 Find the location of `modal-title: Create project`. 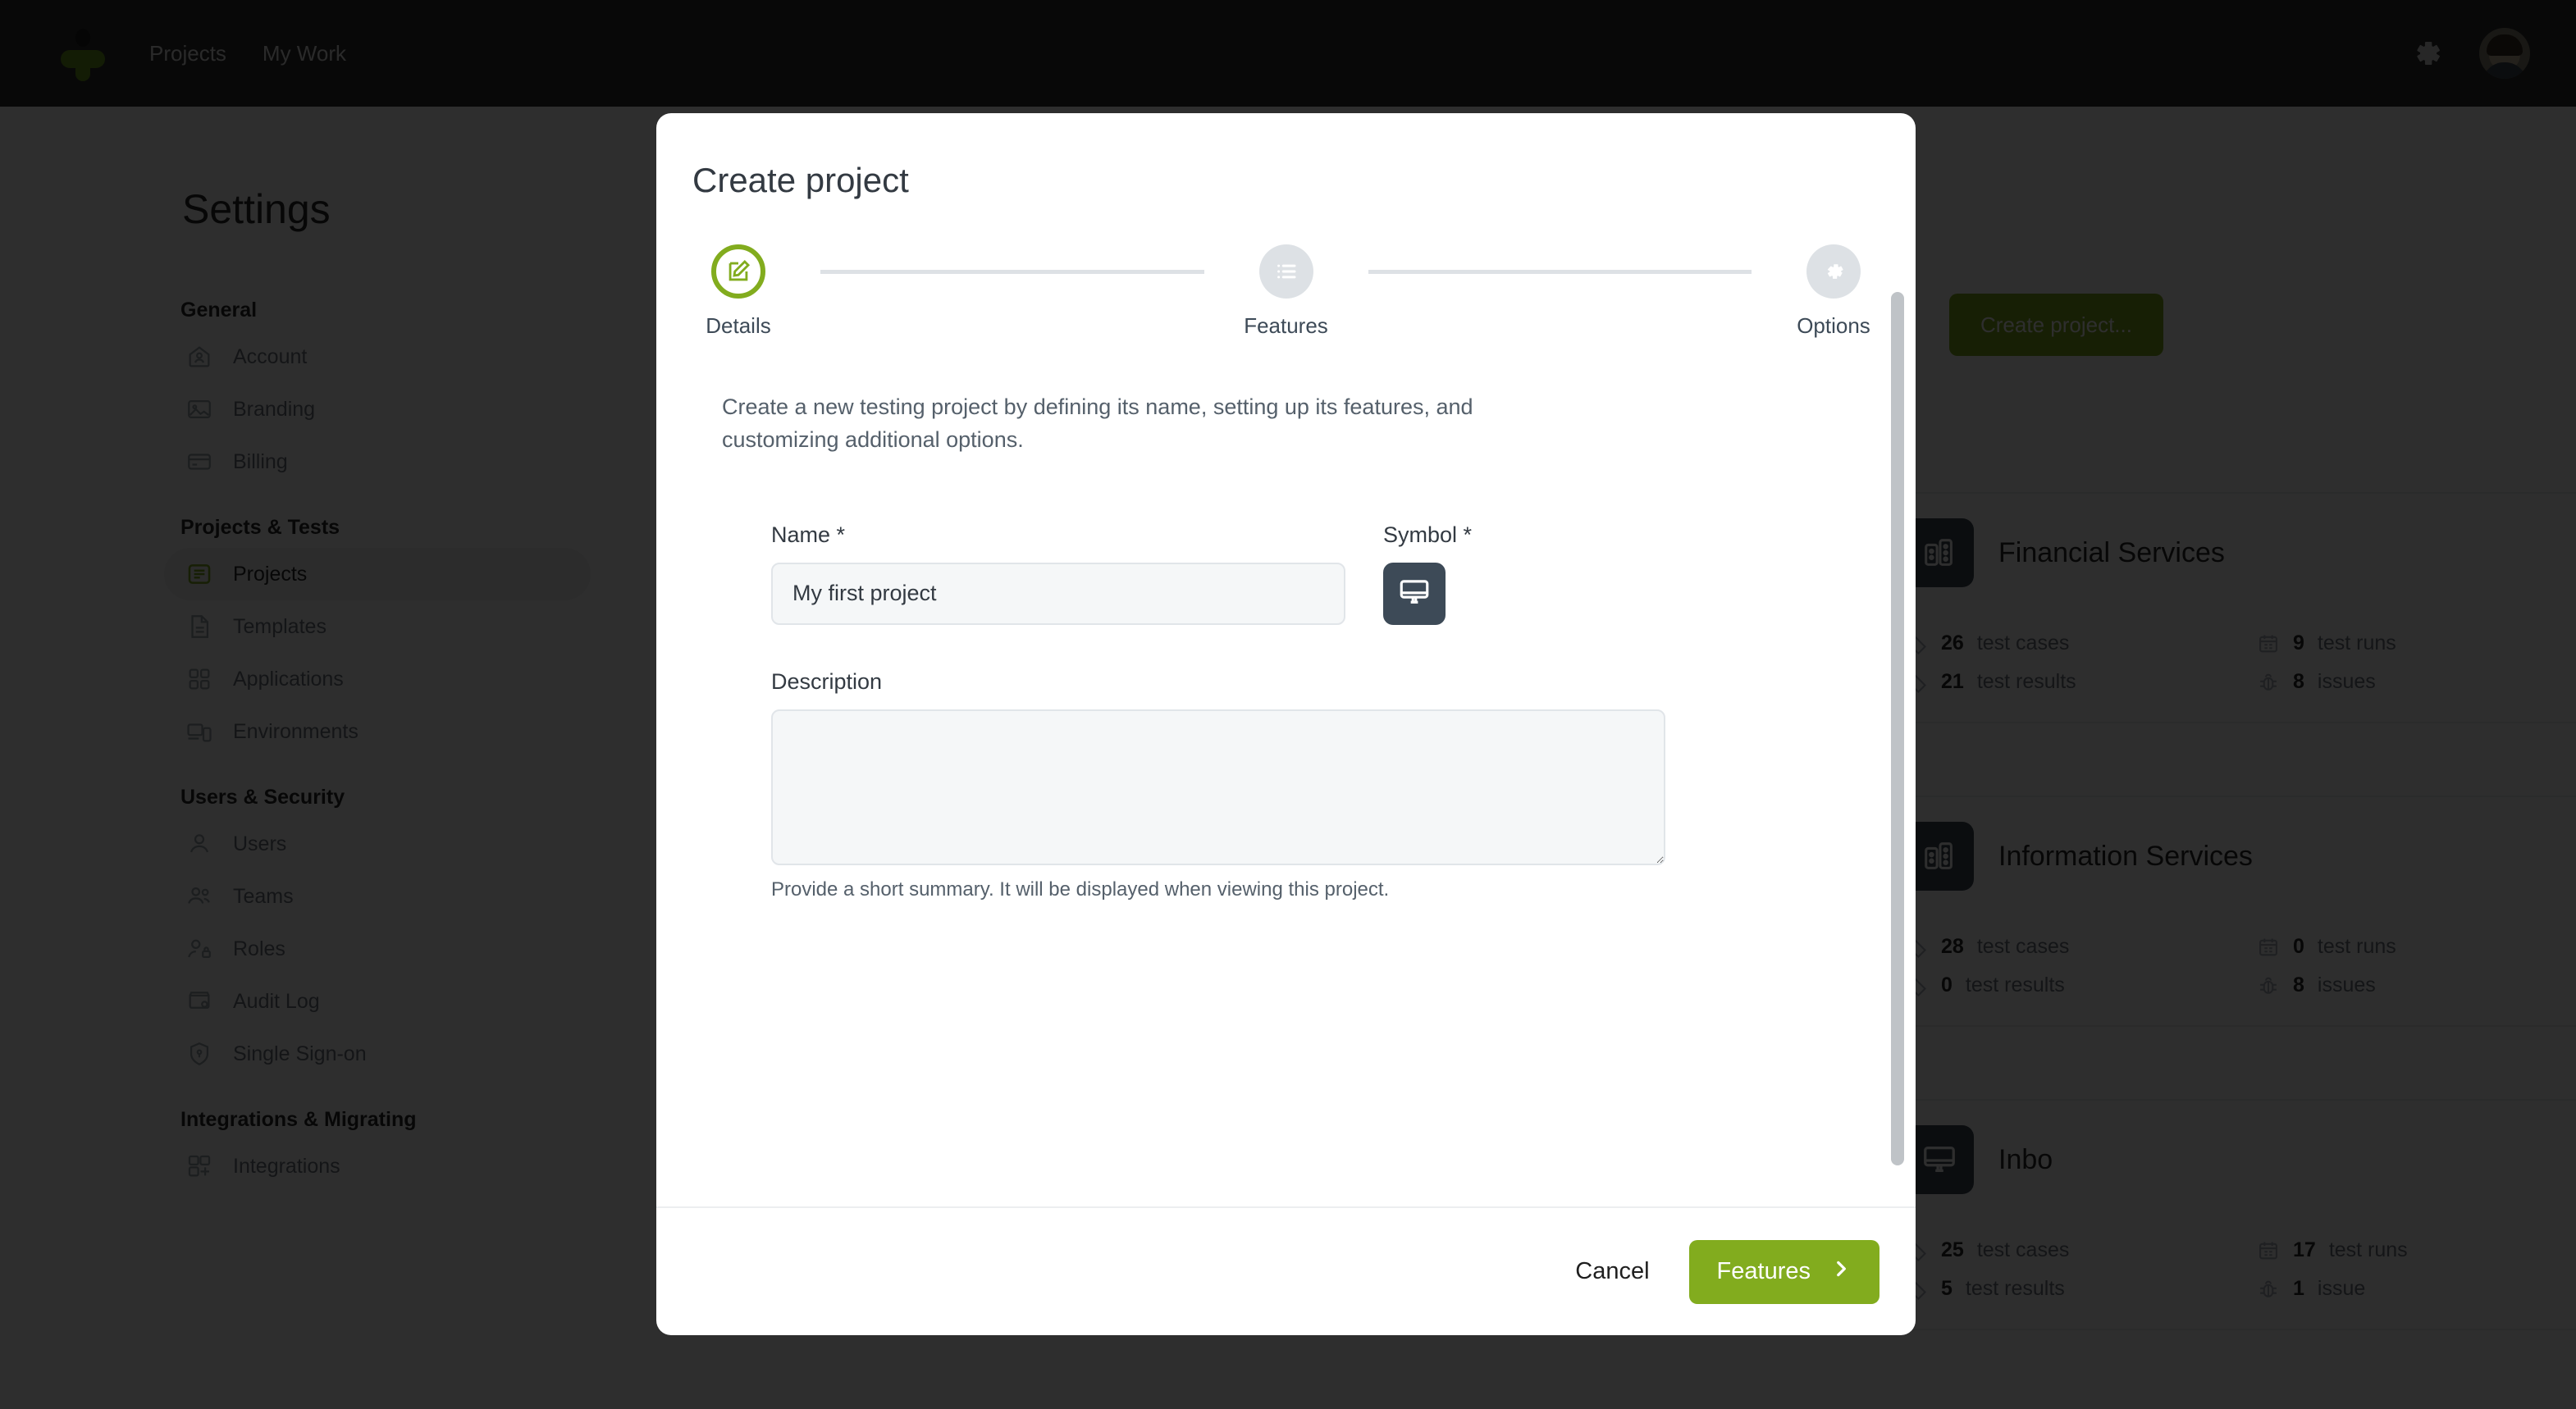

modal-title: Create project is located at coordinates (800, 180).